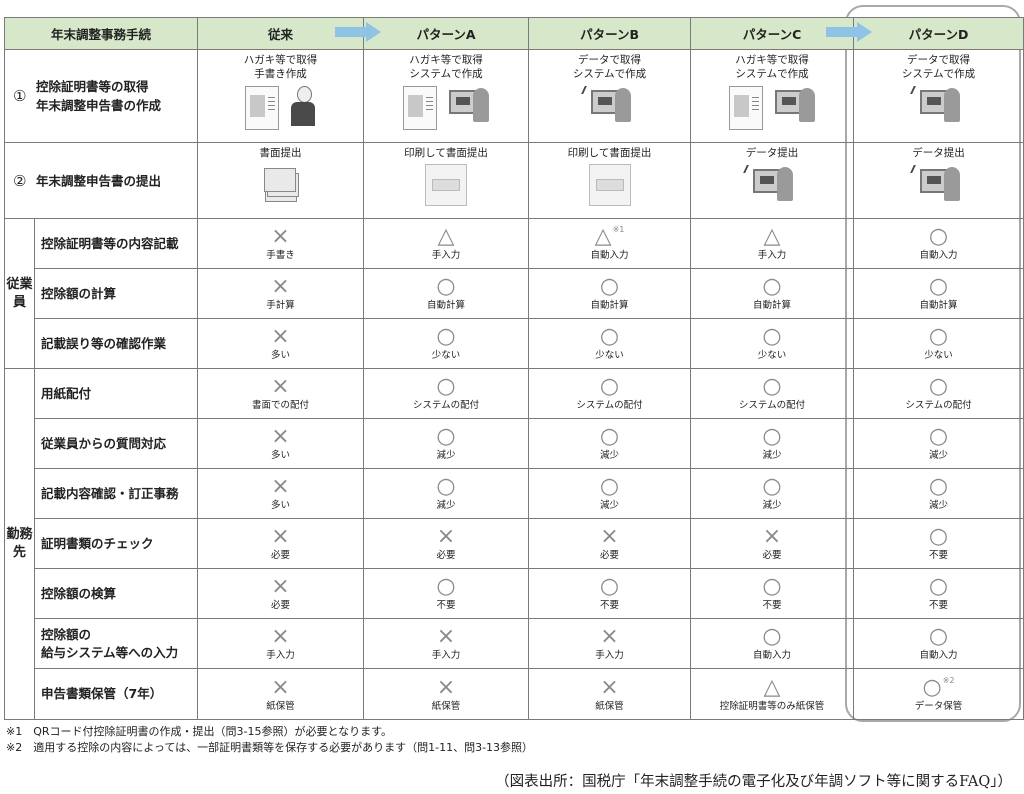 This screenshot has width=1024, height=794. I want to click on cell-pattern-d: ○ 自動入力, so click(938, 243).